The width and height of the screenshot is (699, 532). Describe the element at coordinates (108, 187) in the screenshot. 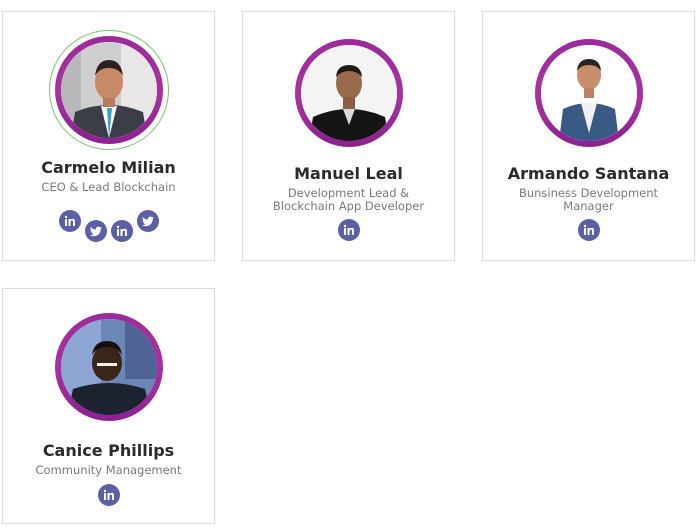

I see `member-role: CEO & Lead Blockchain` at that location.